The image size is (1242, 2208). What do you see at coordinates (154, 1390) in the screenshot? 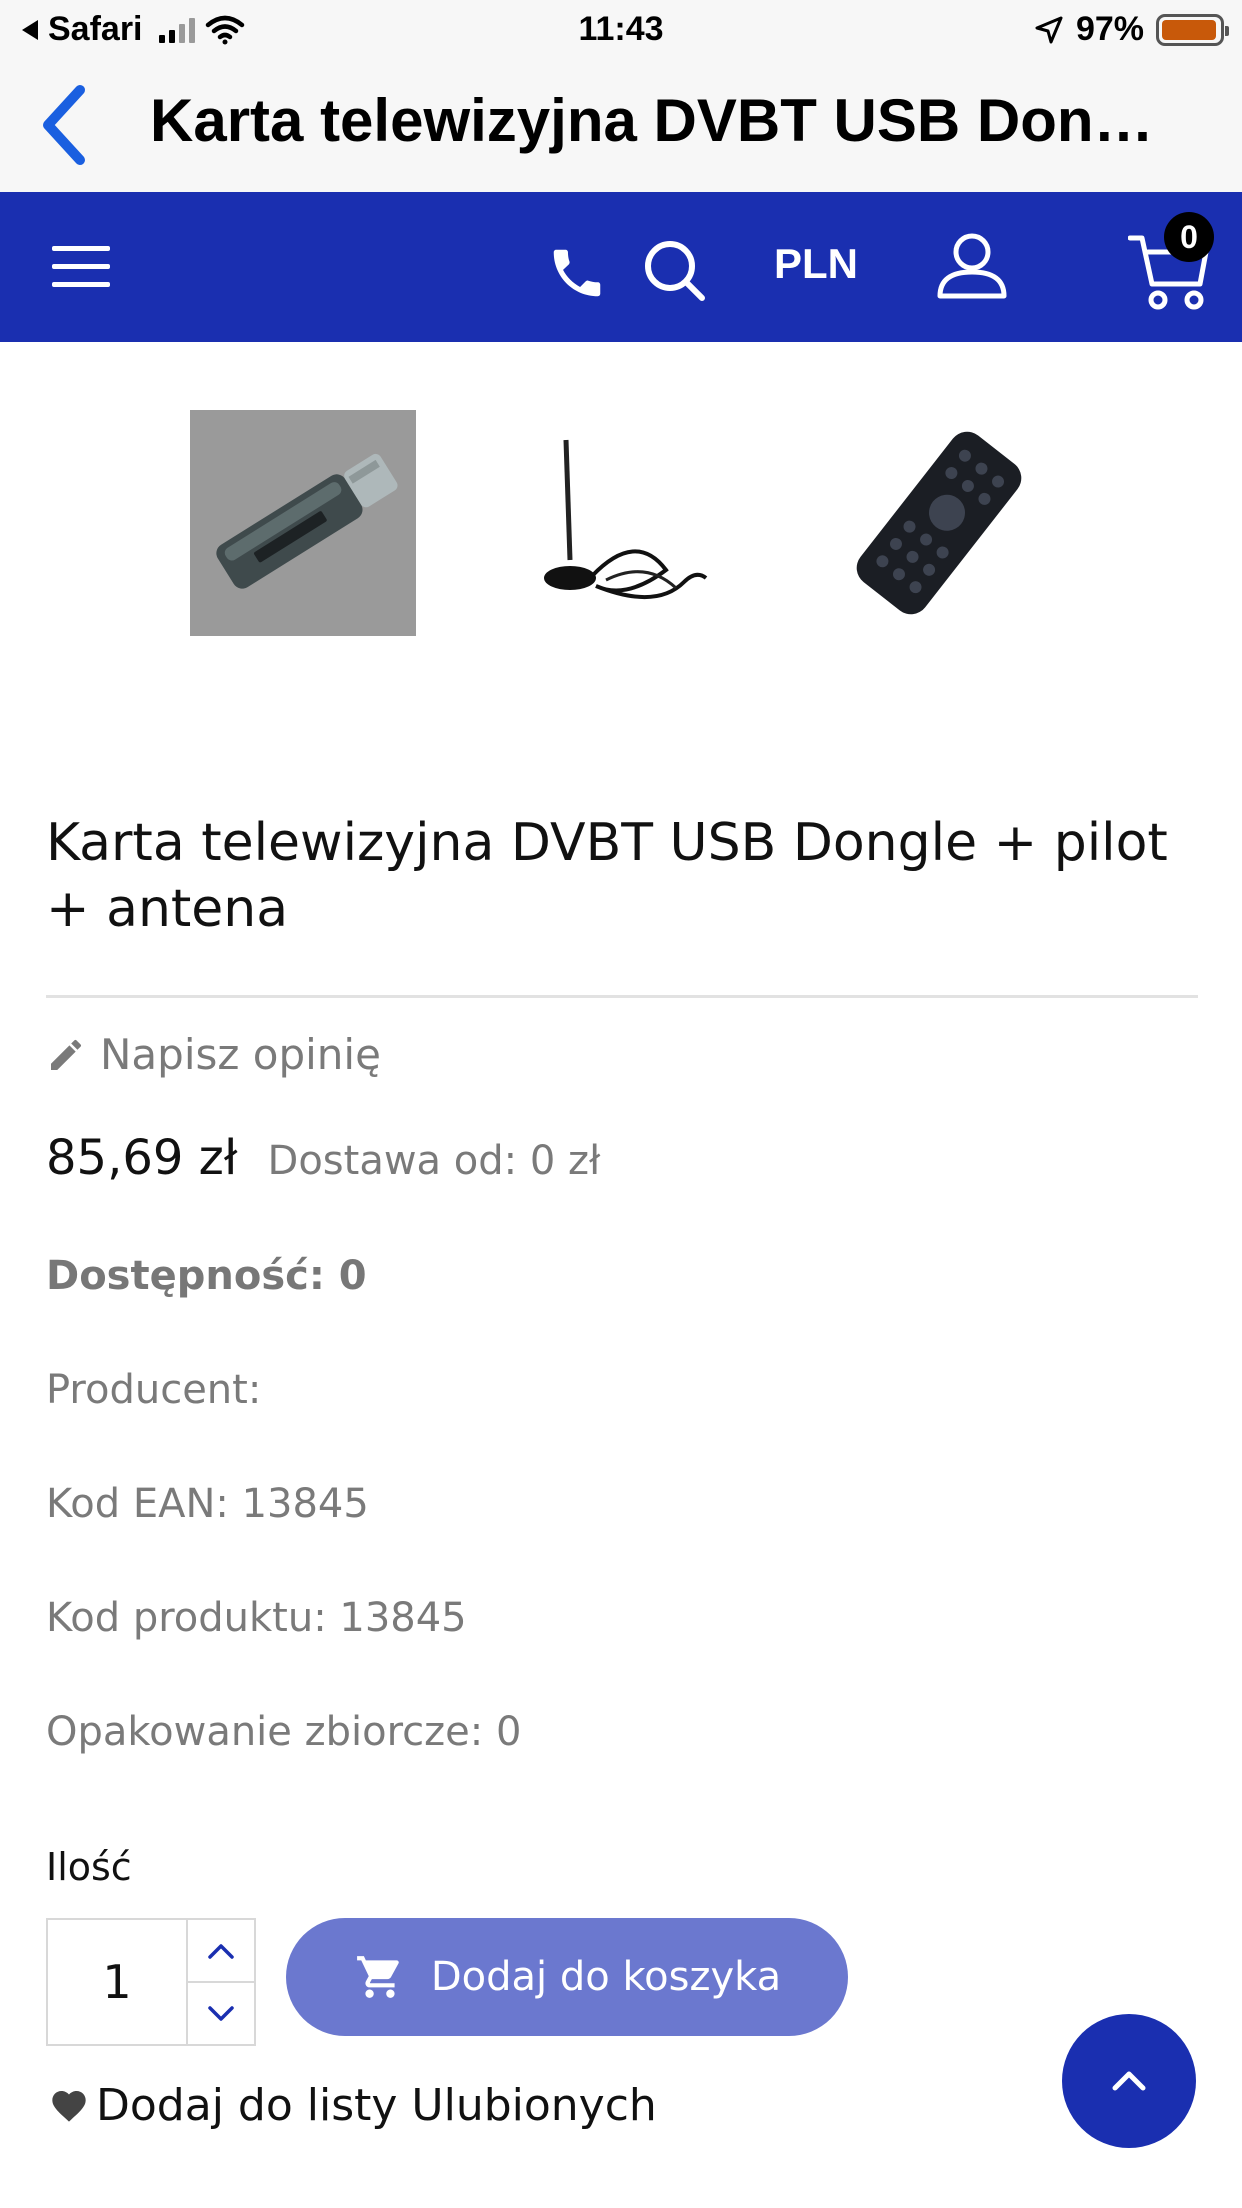
I see `producer: Producent:` at bounding box center [154, 1390].